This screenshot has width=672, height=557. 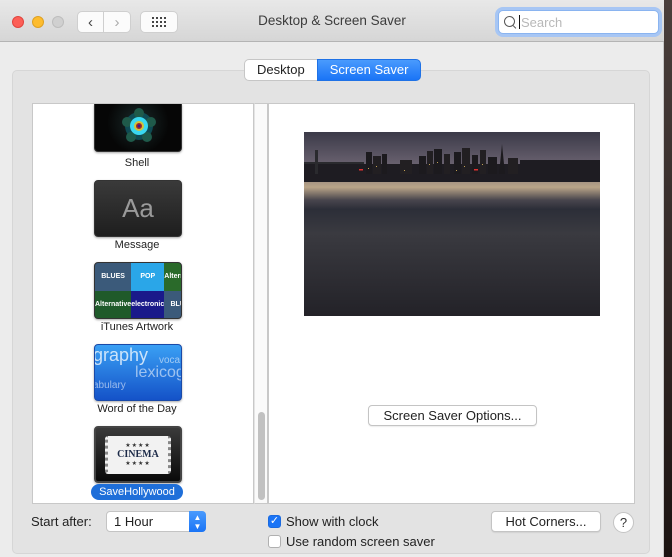 I want to click on search-field, so click(x=578, y=22).